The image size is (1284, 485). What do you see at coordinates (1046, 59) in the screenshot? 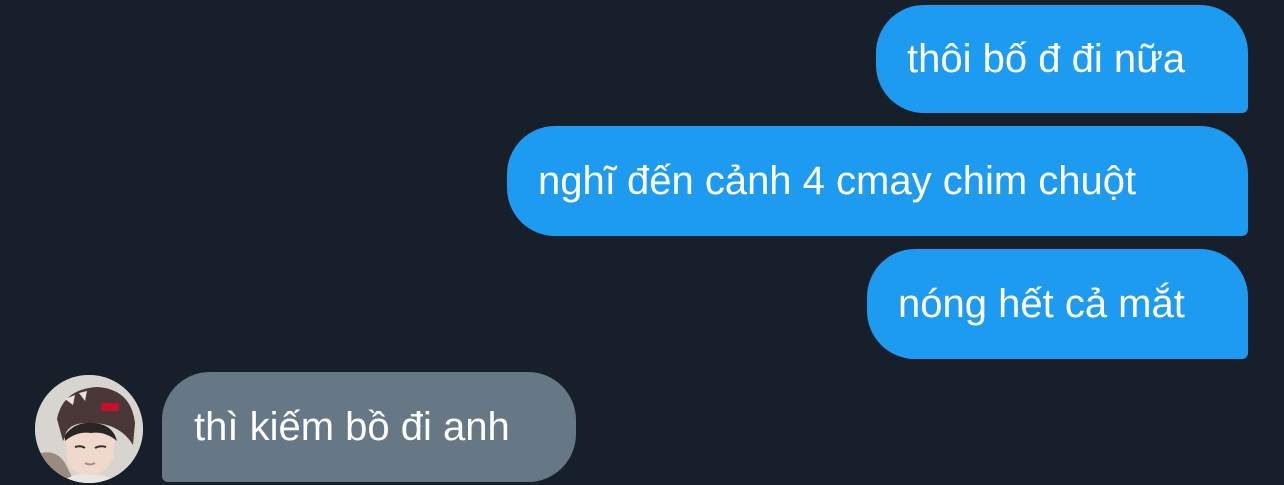
I see `message-text: thôi bố đ đi nữa` at bounding box center [1046, 59].